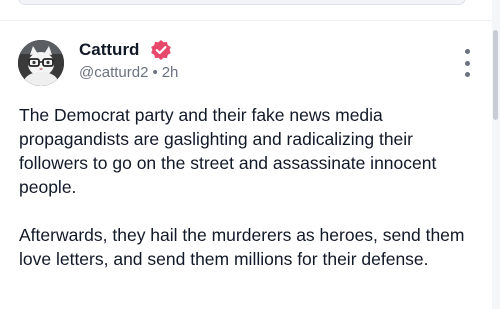 Image resolution: width=500 pixels, height=309 pixels. I want to click on handle-line: @catturd2 • 2h, so click(128, 73).